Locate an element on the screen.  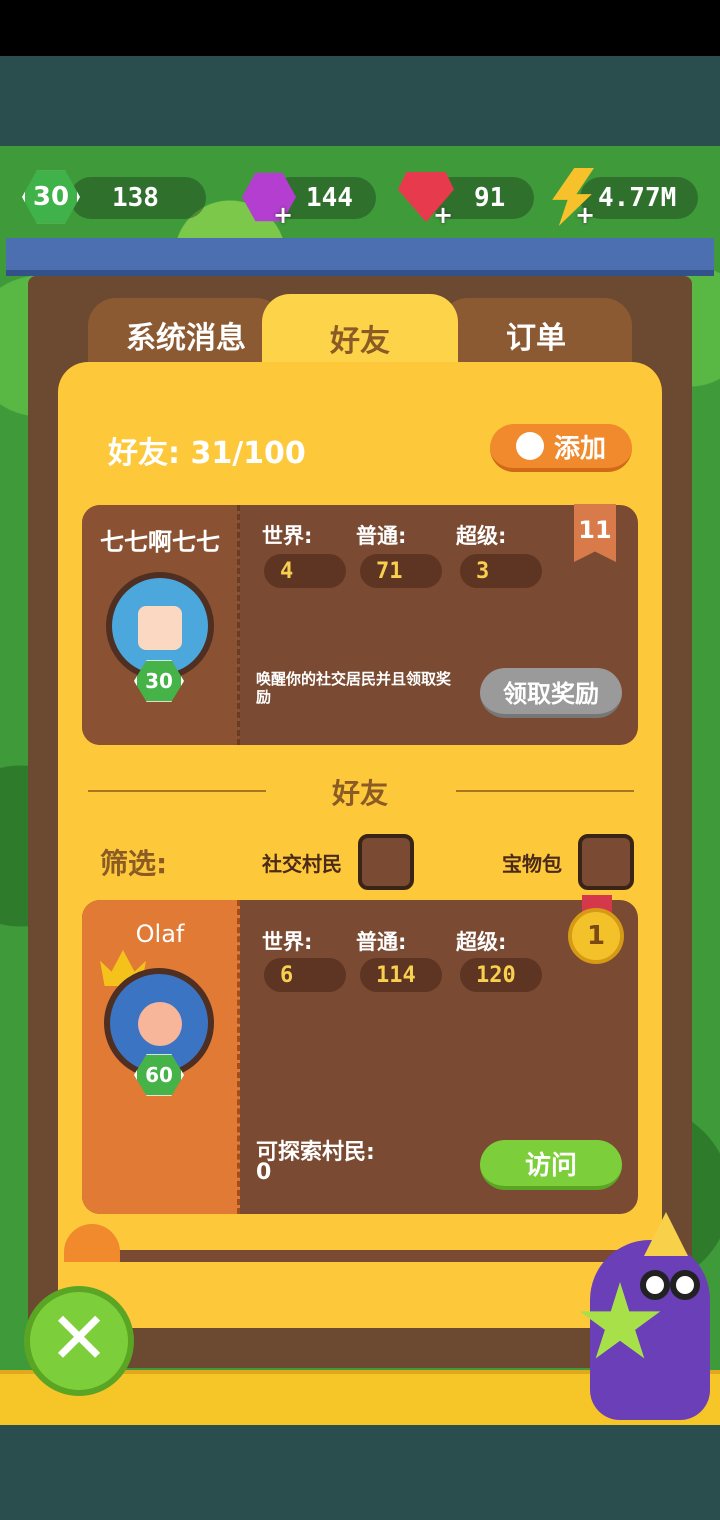
close-button: ✕ is located at coordinates (79, 1341).